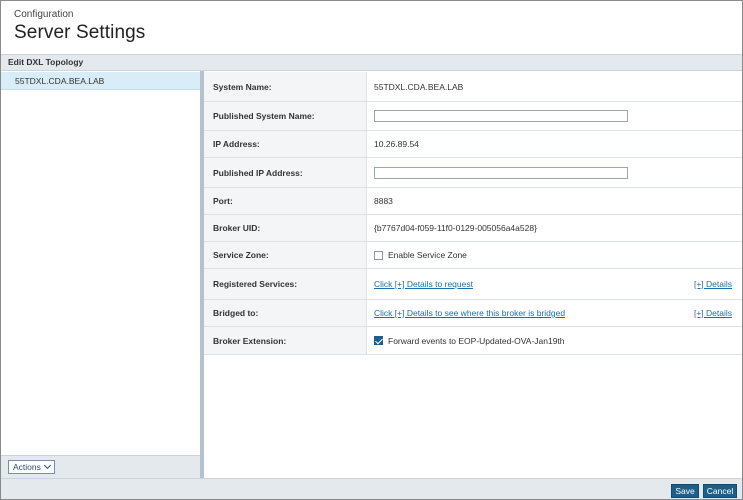 The image size is (743, 500). What do you see at coordinates (713, 313) in the screenshot?
I see `bridged-to-details-link: [+] Details` at bounding box center [713, 313].